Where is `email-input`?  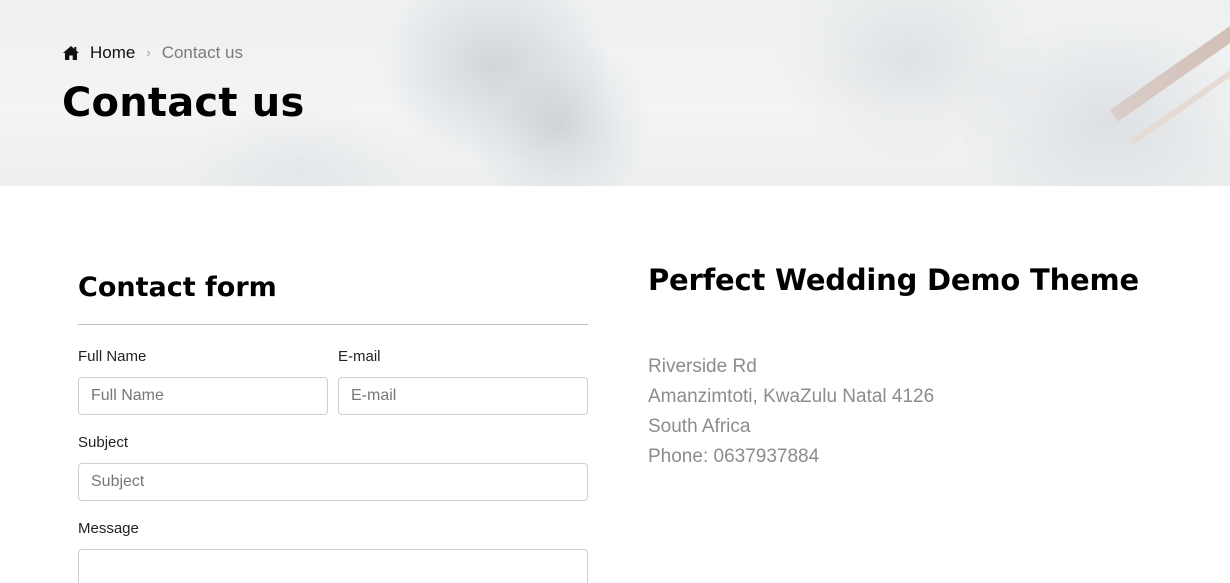 email-input is located at coordinates (463, 396).